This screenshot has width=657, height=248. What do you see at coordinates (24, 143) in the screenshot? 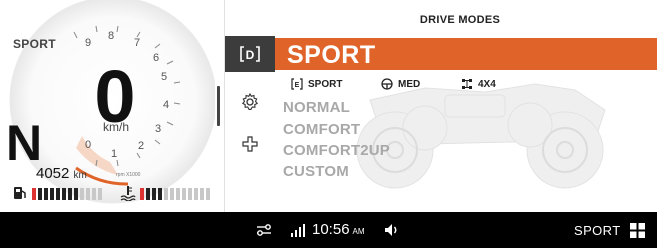
I see `gear-indicator: N` at bounding box center [24, 143].